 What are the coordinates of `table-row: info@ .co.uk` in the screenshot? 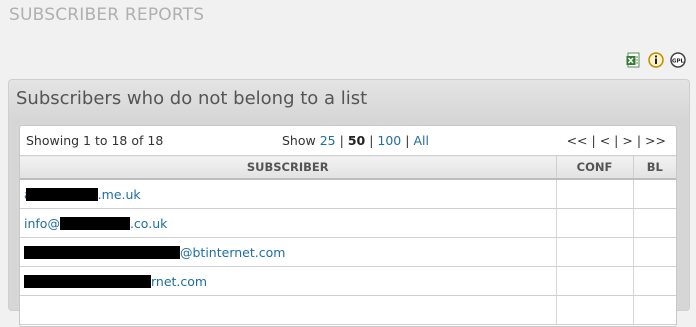 It's located at (348, 223).